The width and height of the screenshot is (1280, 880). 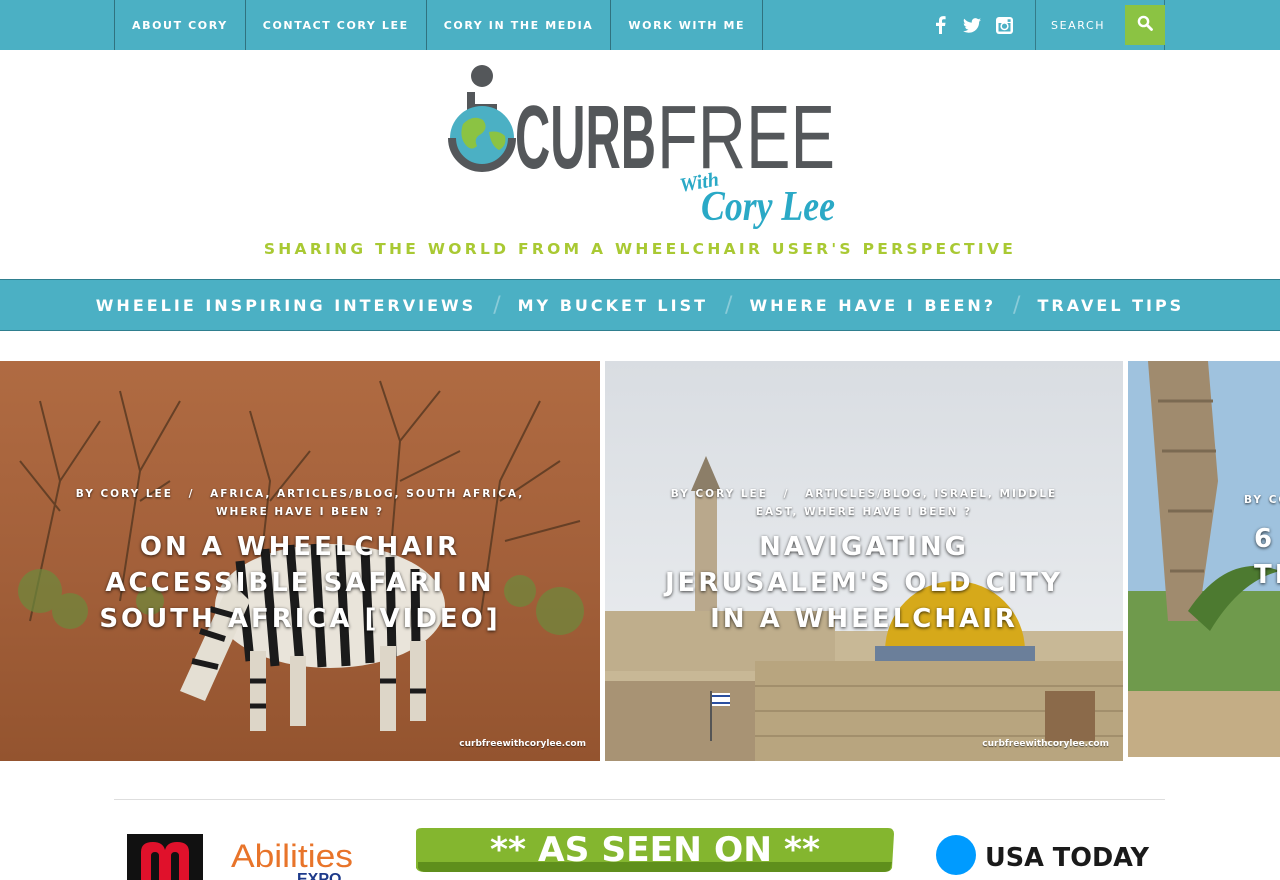 What do you see at coordinates (746, 138) in the screenshot?
I see `logo-free-text: FREE` at bounding box center [746, 138].